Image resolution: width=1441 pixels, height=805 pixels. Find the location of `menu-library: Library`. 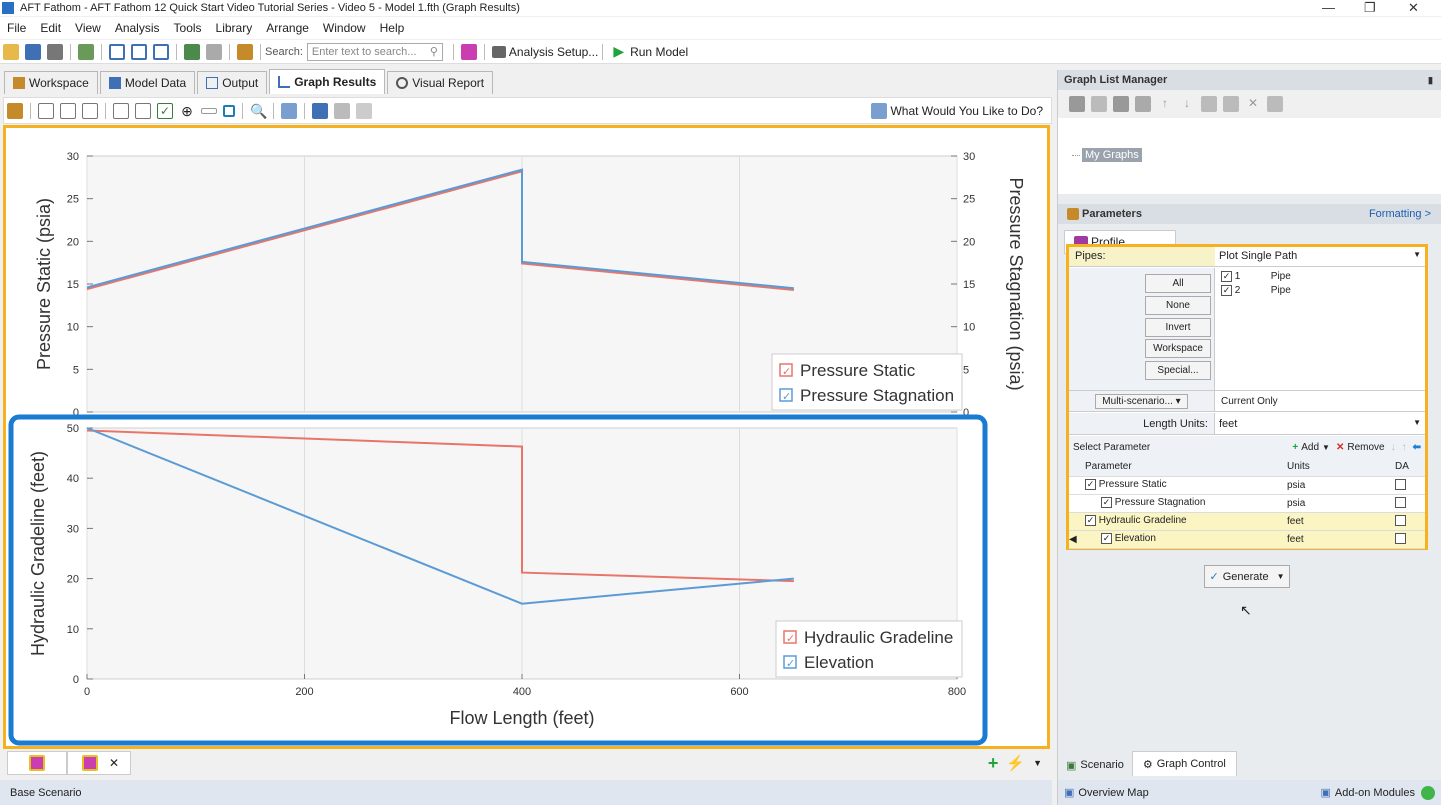

menu-library: Library is located at coordinates (234, 28).